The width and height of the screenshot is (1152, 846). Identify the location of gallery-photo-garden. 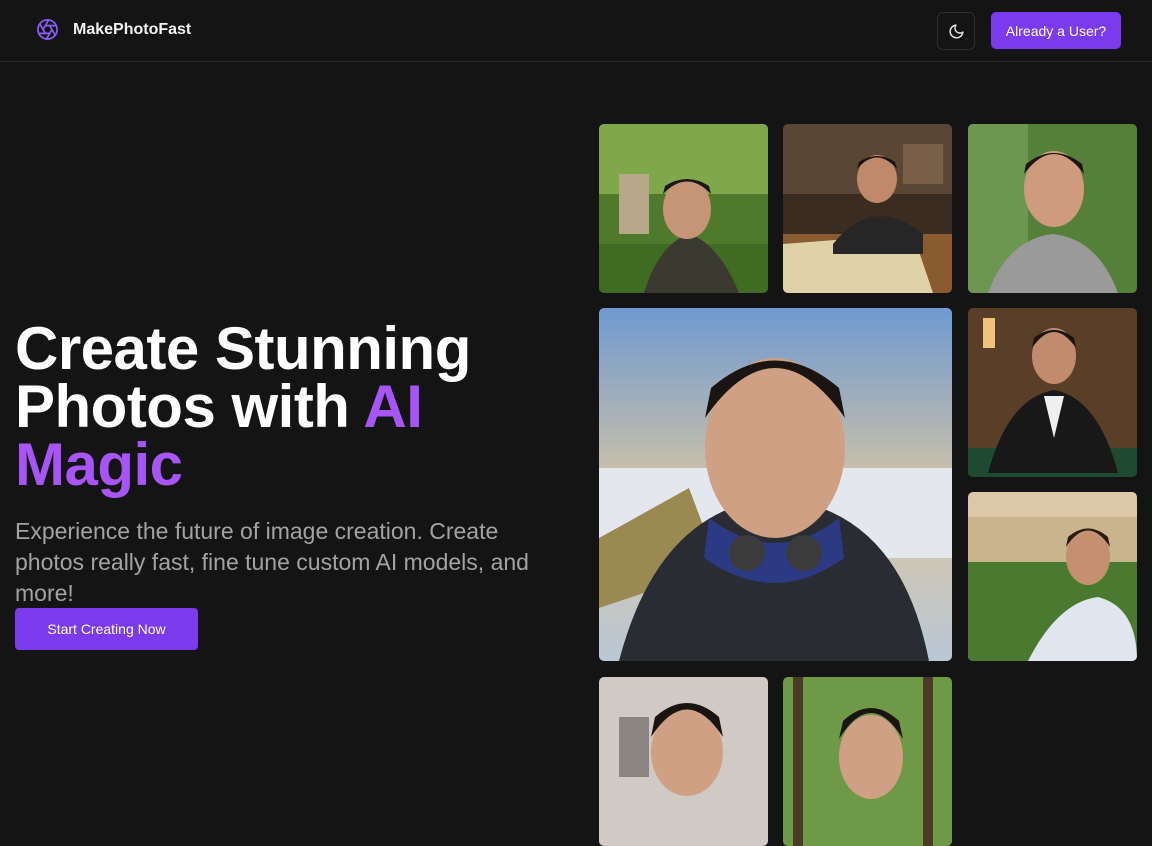
(683, 208).